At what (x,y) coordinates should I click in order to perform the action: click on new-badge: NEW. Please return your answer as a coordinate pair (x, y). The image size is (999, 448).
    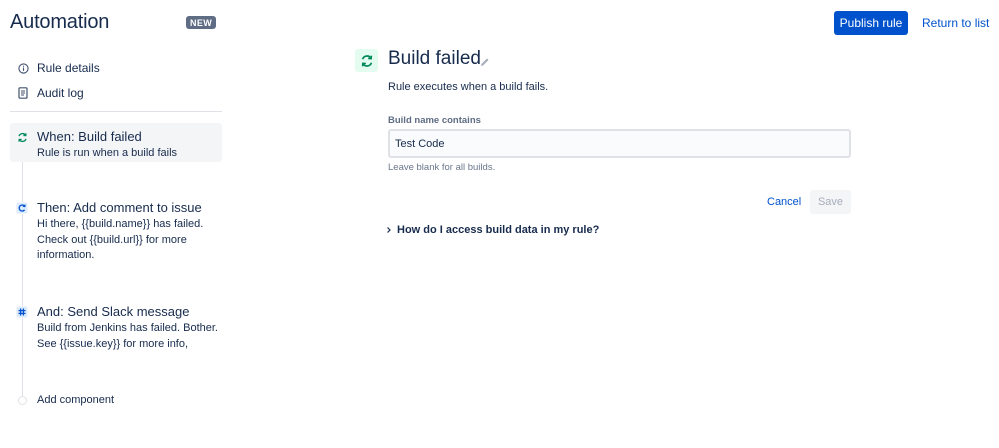
    Looking at the image, I should click on (201, 22).